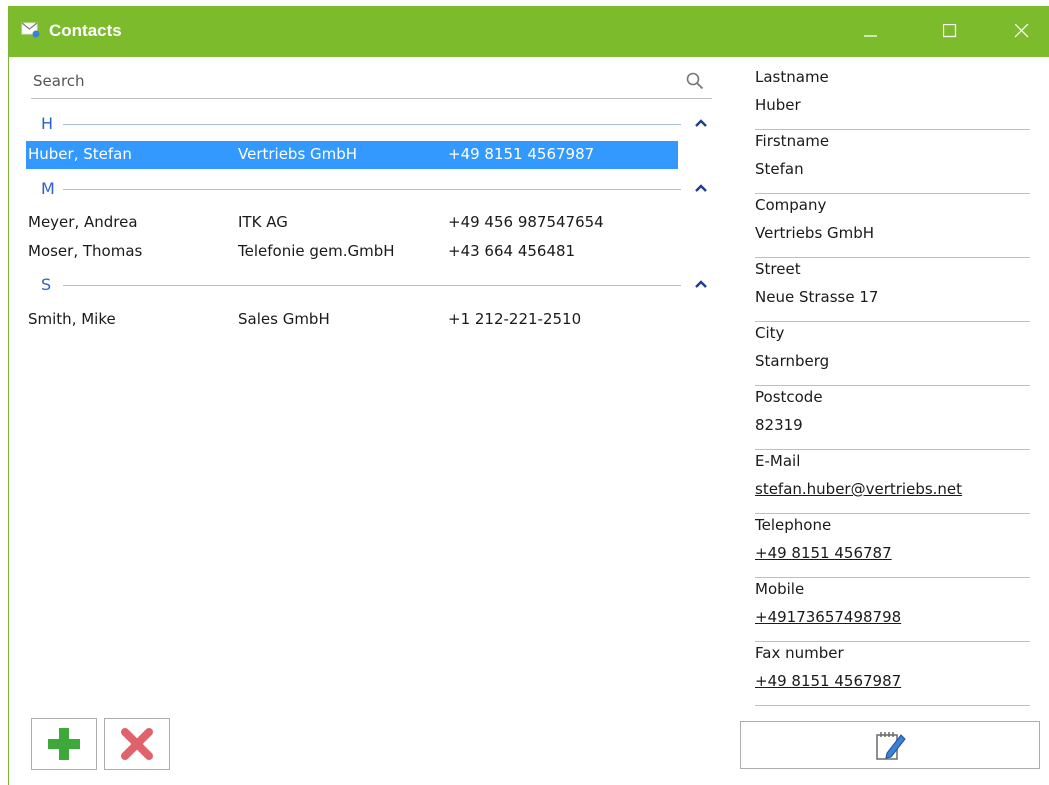 Image resolution: width=1049 pixels, height=785 pixels. I want to click on plus-icon, so click(64, 744).